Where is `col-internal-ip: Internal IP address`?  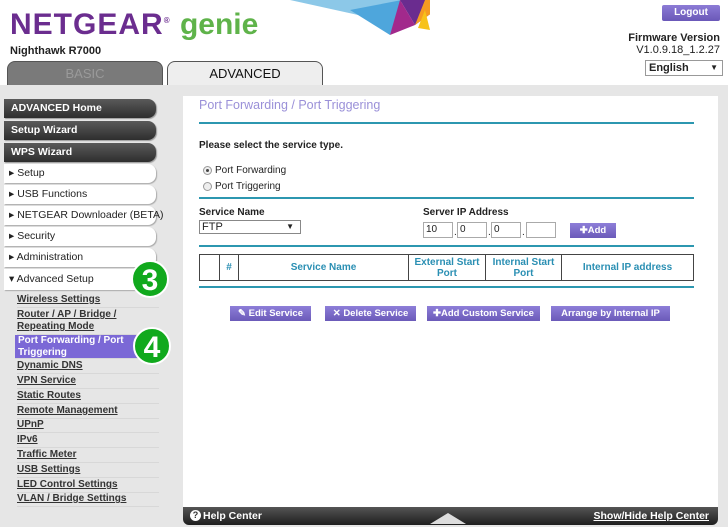
col-internal-ip: Internal IP address is located at coordinates (627, 267).